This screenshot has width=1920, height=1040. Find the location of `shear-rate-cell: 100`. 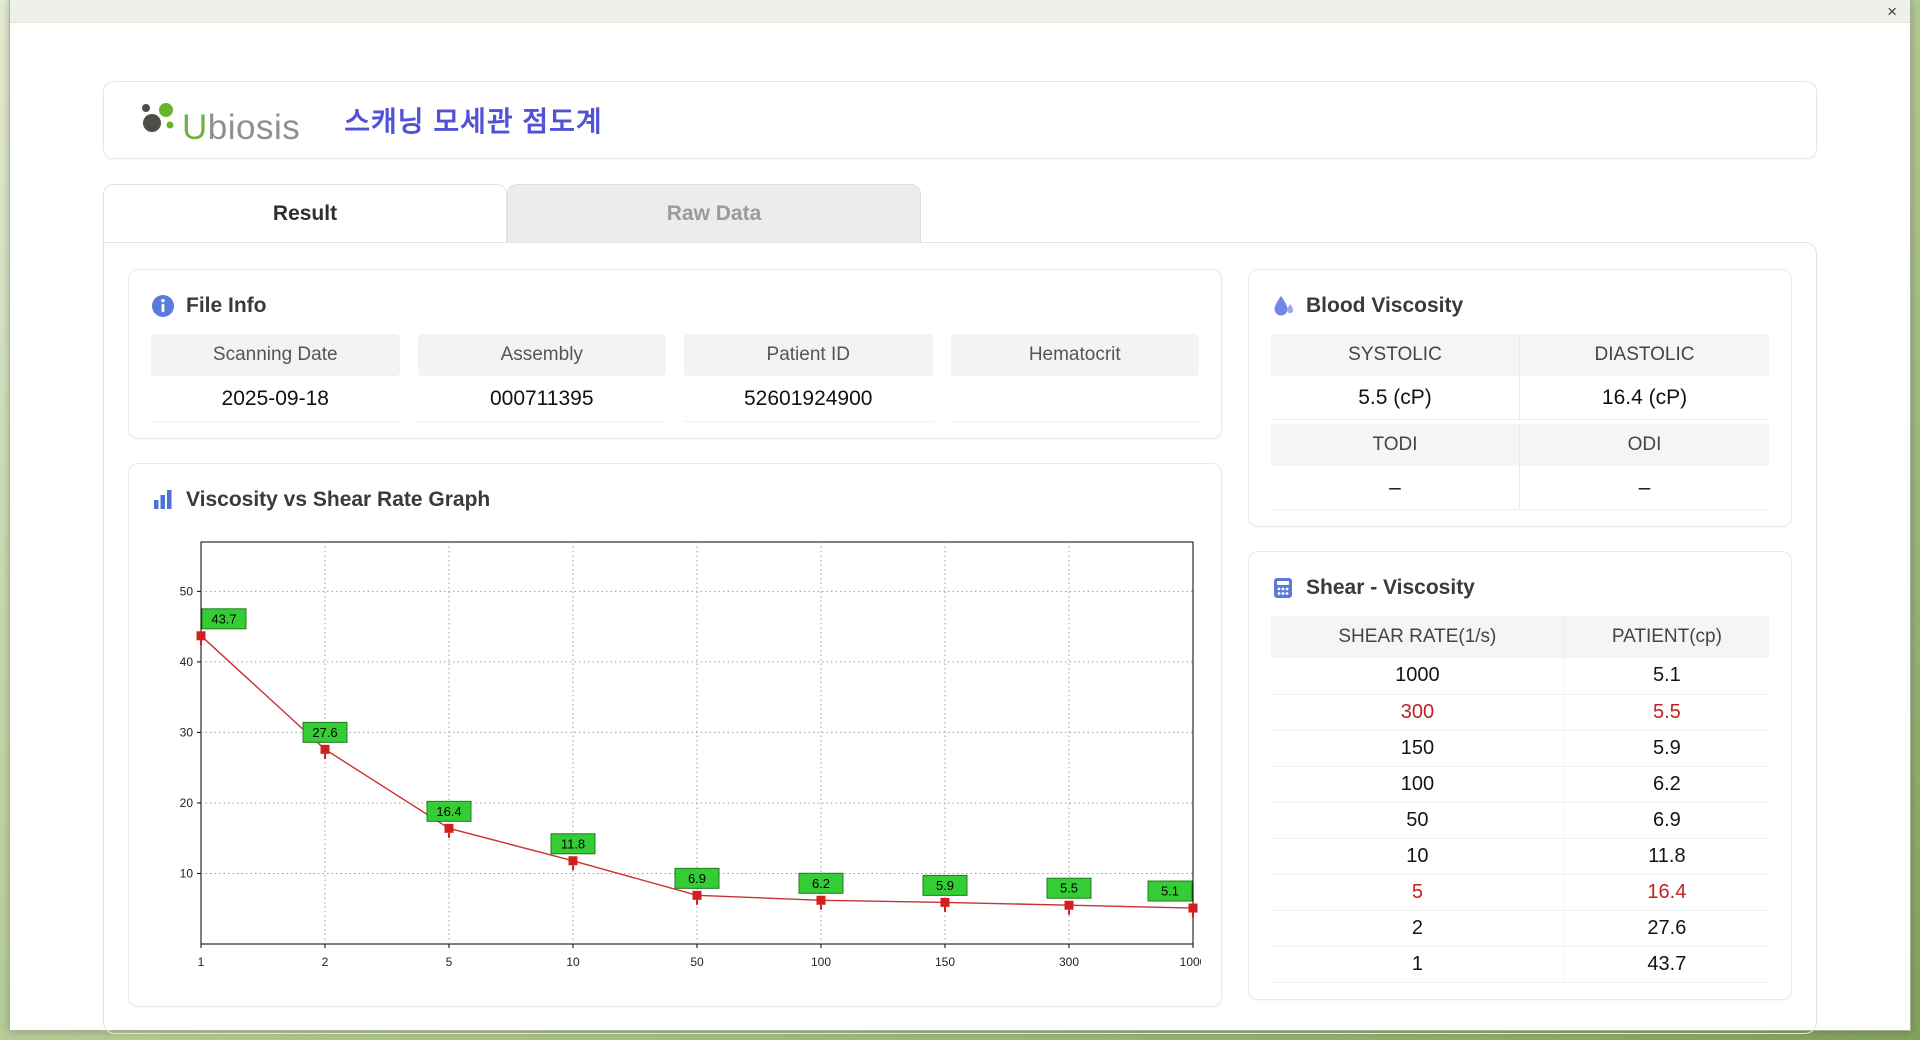

shear-rate-cell: 100 is located at coordinates (1418, 784).